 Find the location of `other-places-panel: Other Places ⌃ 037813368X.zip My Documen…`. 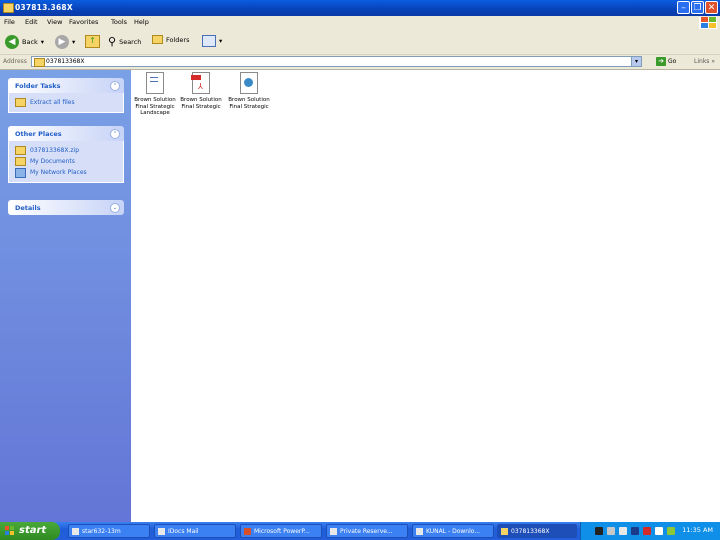

other-places-panel: Other Places ⌃ 037813368X.zip My Documen… is located at coordinates (66, 154).